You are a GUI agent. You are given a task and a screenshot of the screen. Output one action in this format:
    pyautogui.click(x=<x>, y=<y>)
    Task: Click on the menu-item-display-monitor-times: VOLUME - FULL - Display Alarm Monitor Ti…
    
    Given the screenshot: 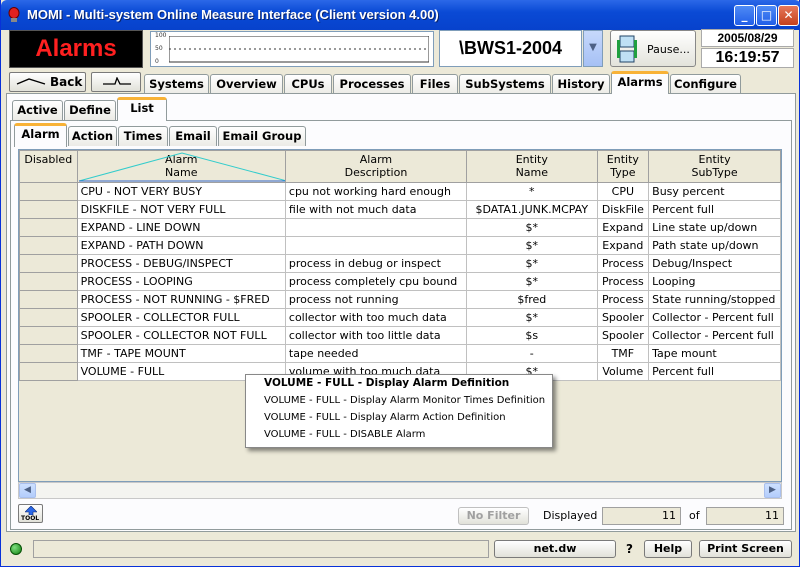 What is the action you would take?
    pyautogui.click(x=399, y=400)
    